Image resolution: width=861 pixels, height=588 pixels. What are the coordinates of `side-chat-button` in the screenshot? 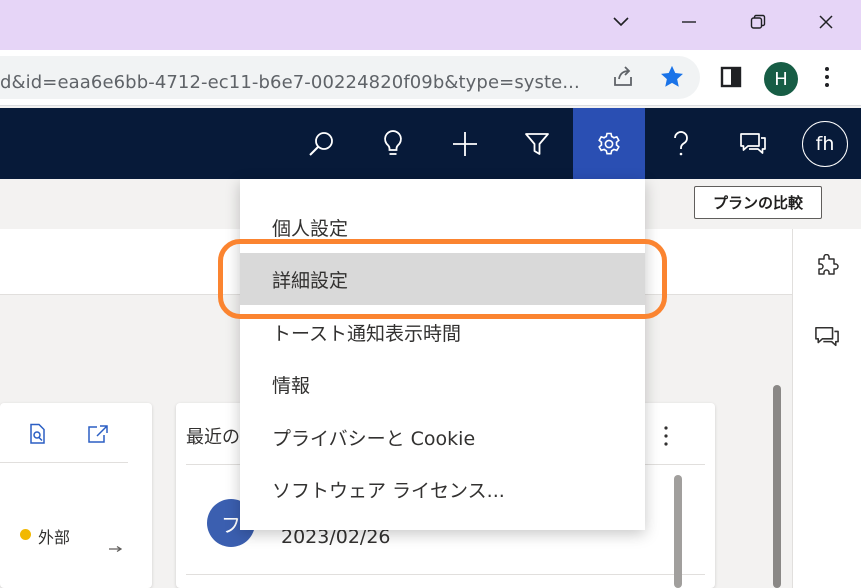 It's located at (827, 339).